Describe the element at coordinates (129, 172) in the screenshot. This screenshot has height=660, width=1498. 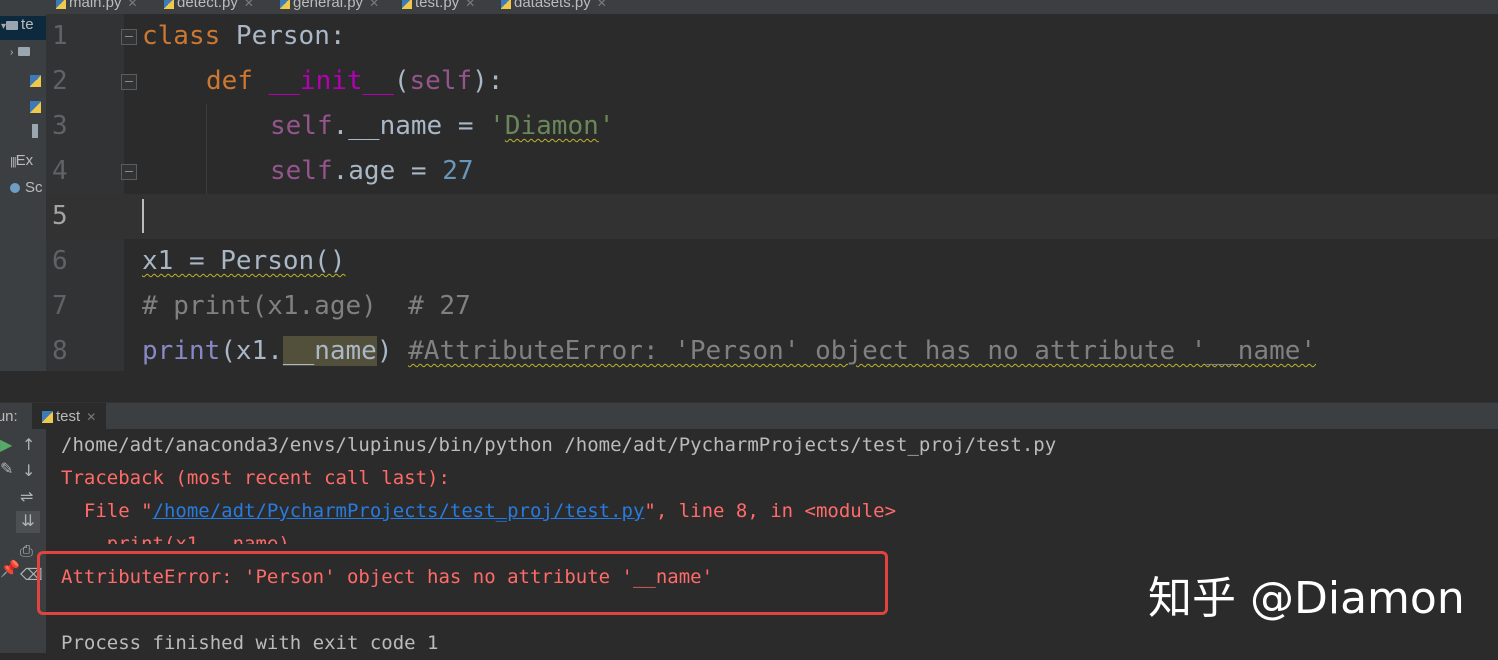
I see `fold-end-marker-icon` at that location.